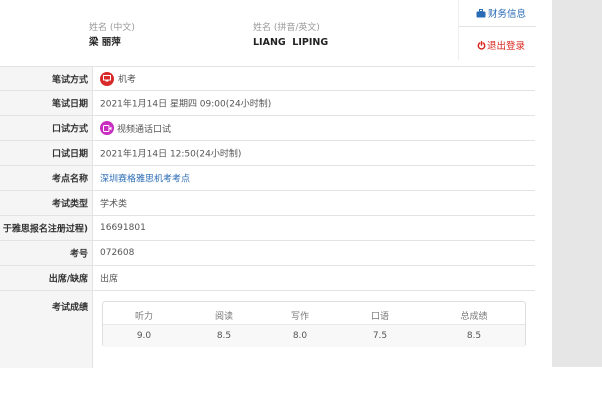 Image resolution: width=602 pixels, height=417 pixels. I want to click on links-divider, so click(497, 26).